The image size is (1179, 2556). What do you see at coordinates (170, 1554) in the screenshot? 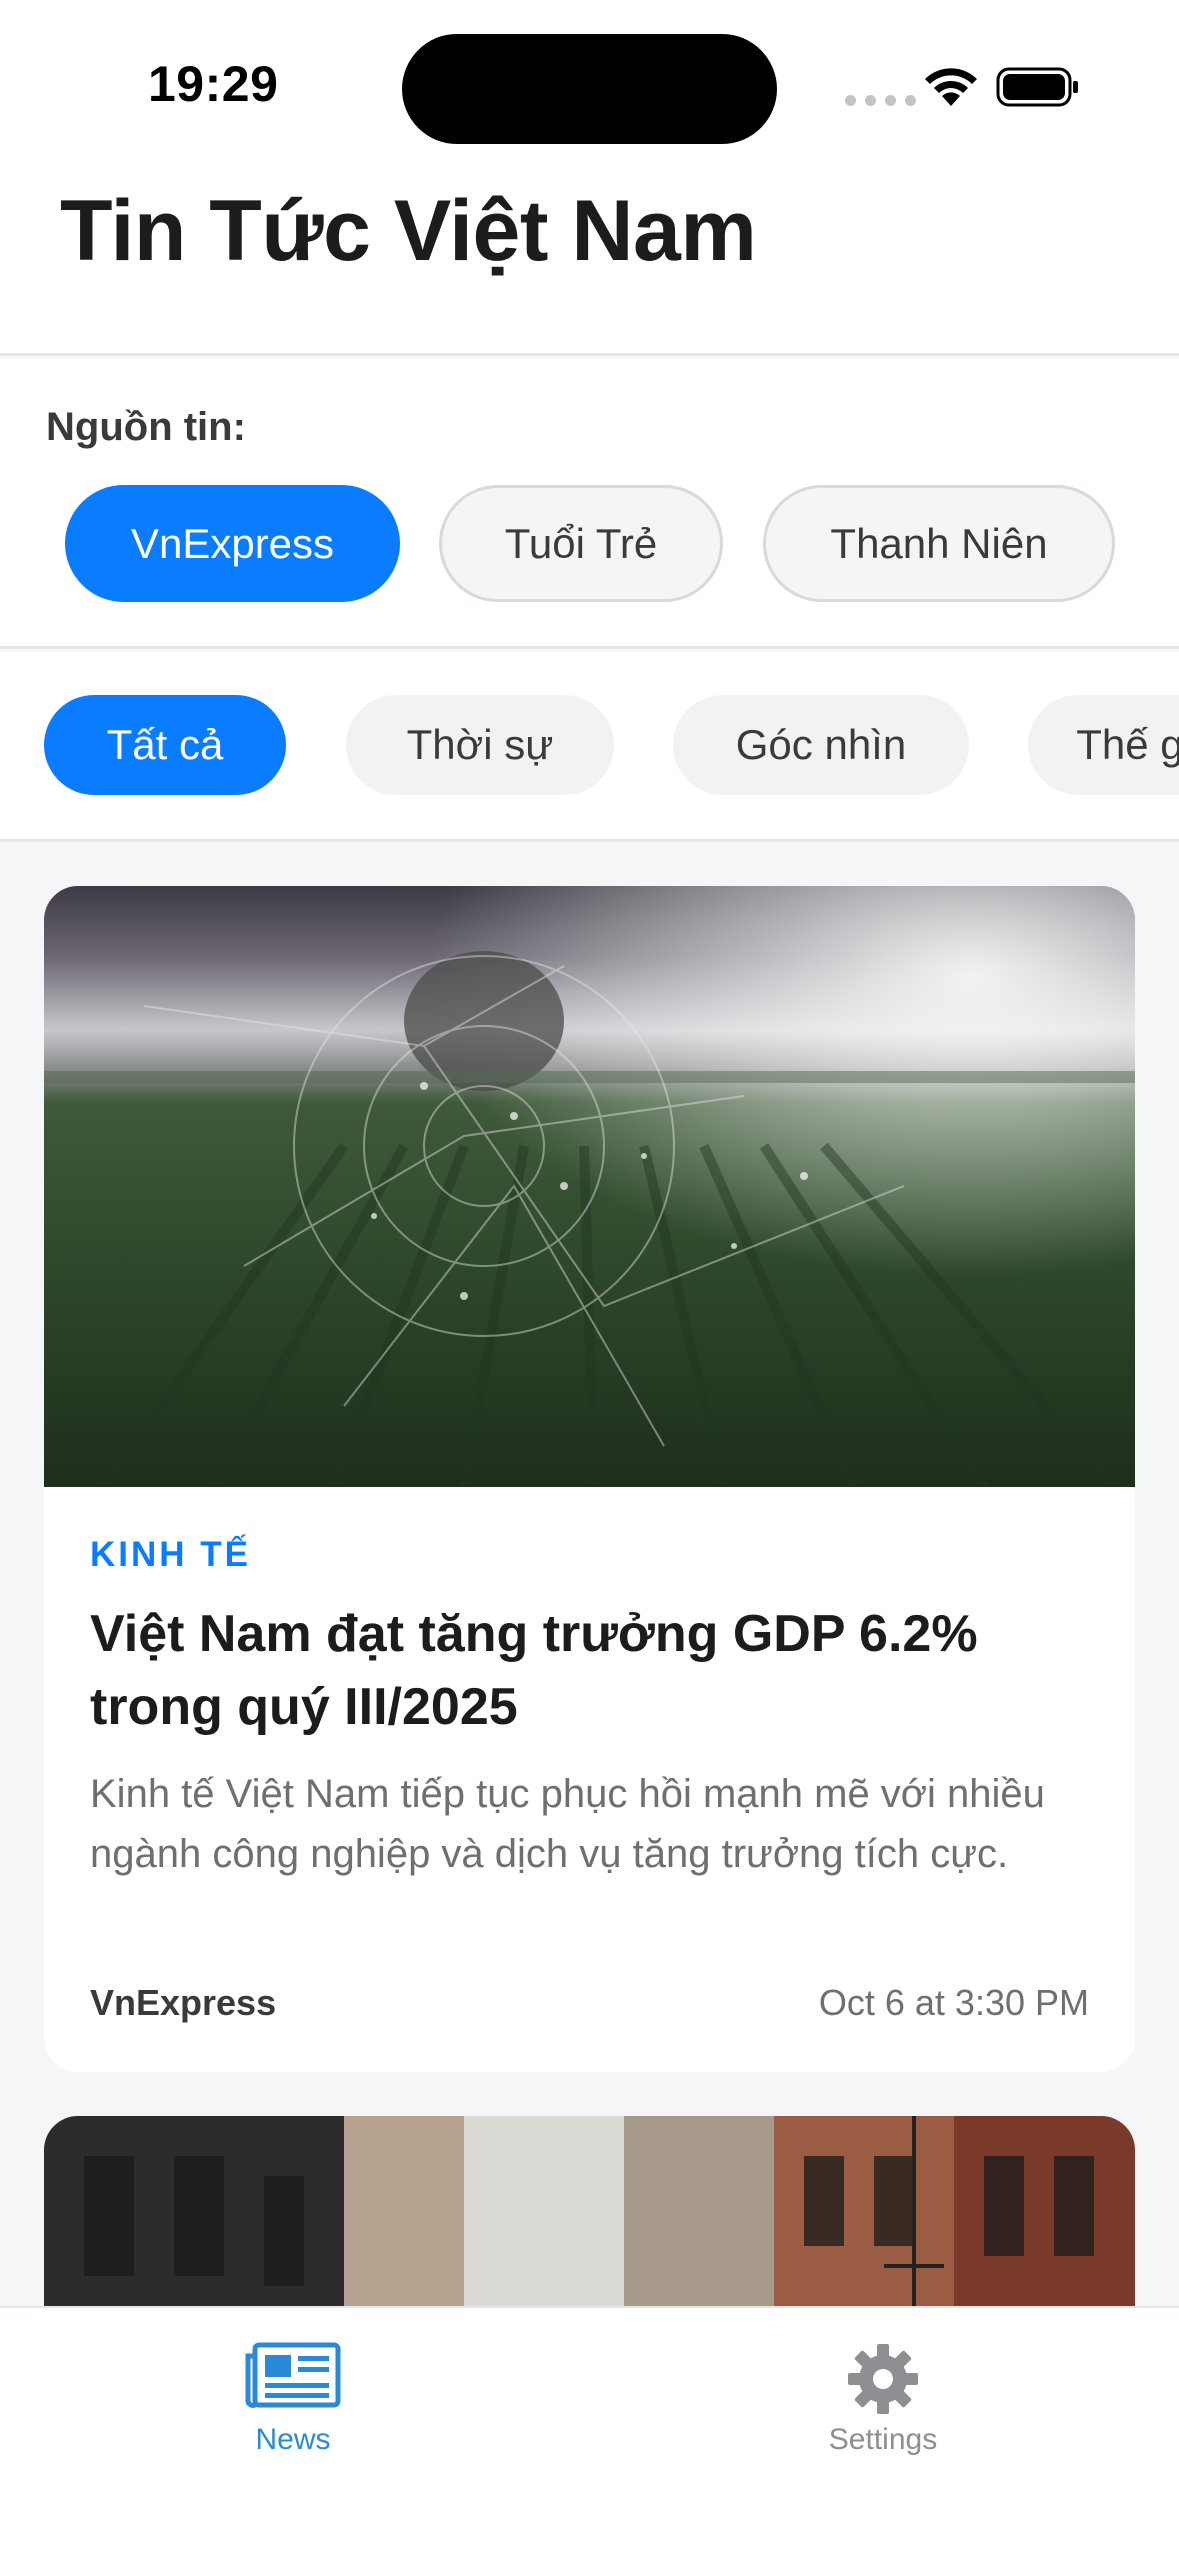
I see `article-category: KINH TẾ` at bounding box center [170, 1554].